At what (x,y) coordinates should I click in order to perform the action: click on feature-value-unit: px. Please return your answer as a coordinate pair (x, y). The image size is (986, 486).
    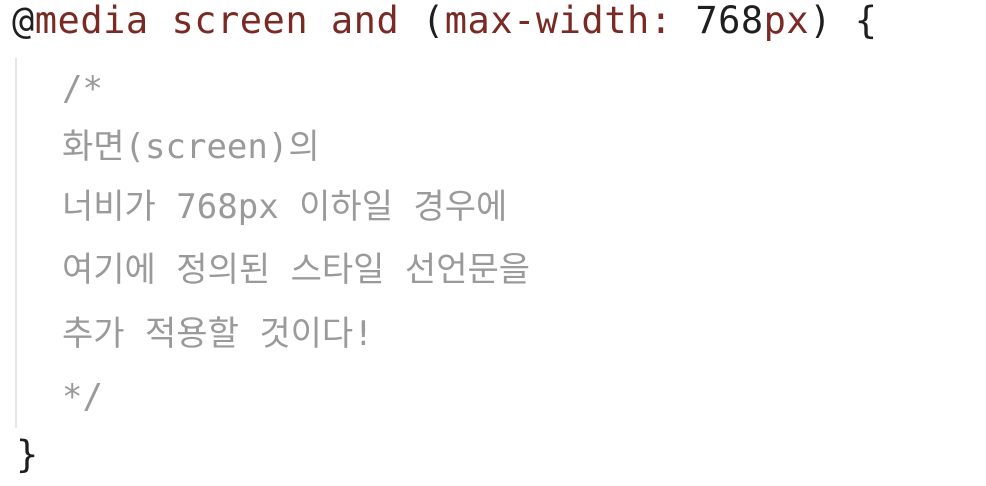
    Looking at the image, I should click on (786, 21).